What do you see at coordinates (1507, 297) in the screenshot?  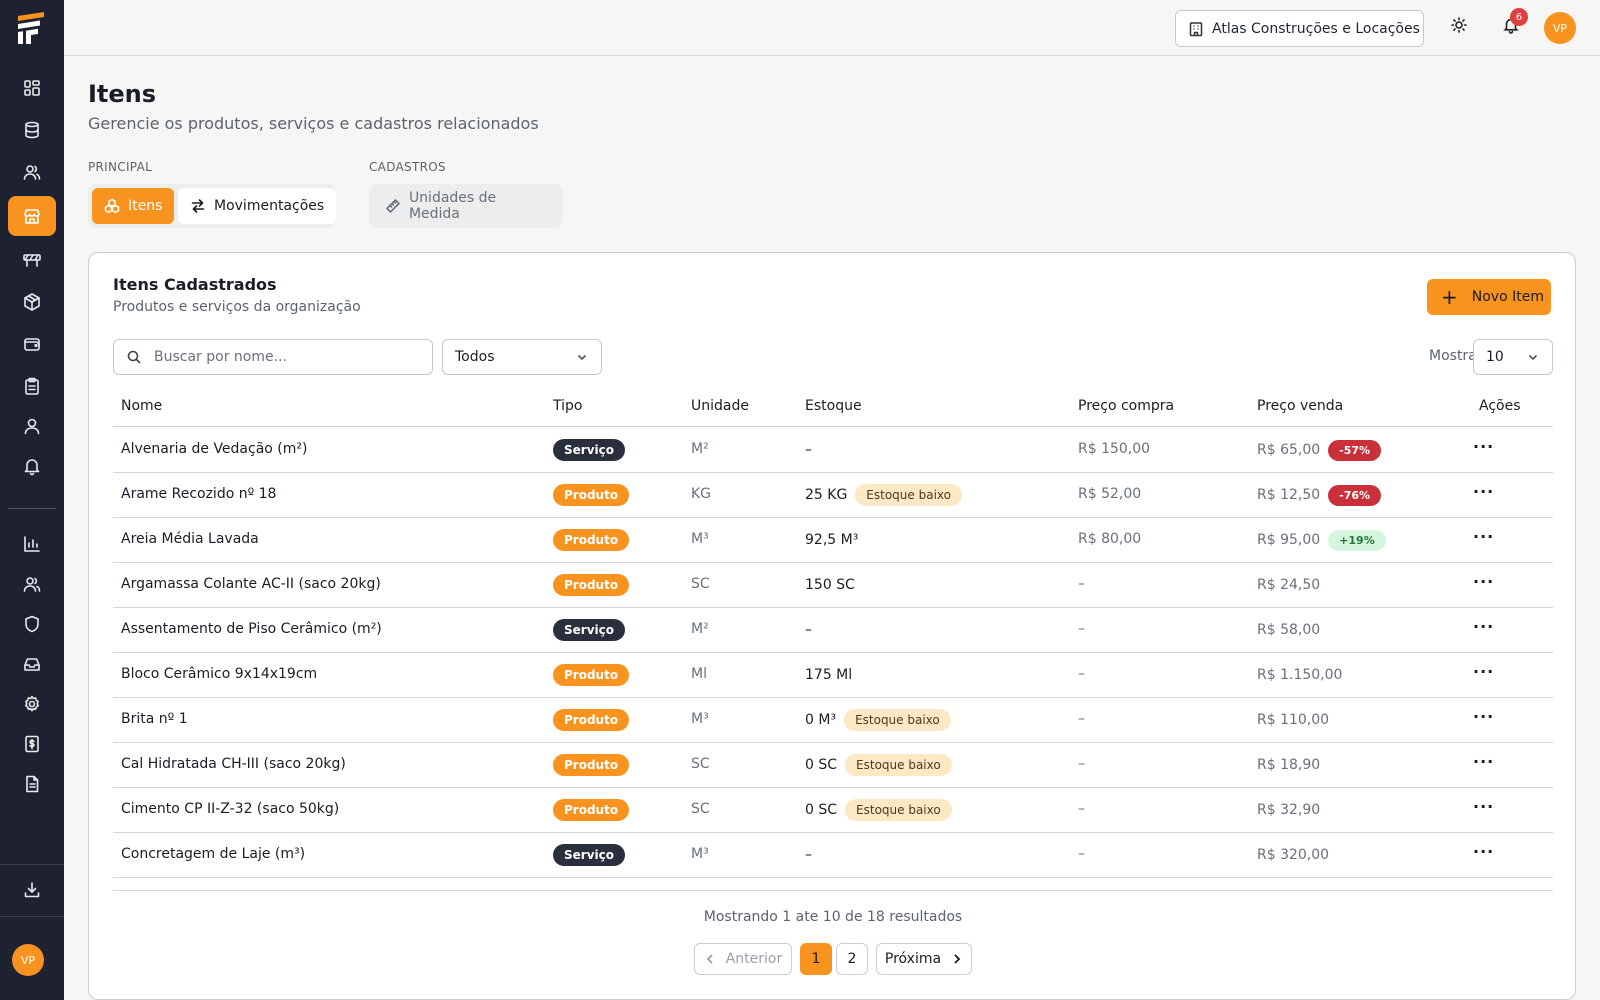 I see `new-item-label: Novo Item` at bounding box center [1507, 297].